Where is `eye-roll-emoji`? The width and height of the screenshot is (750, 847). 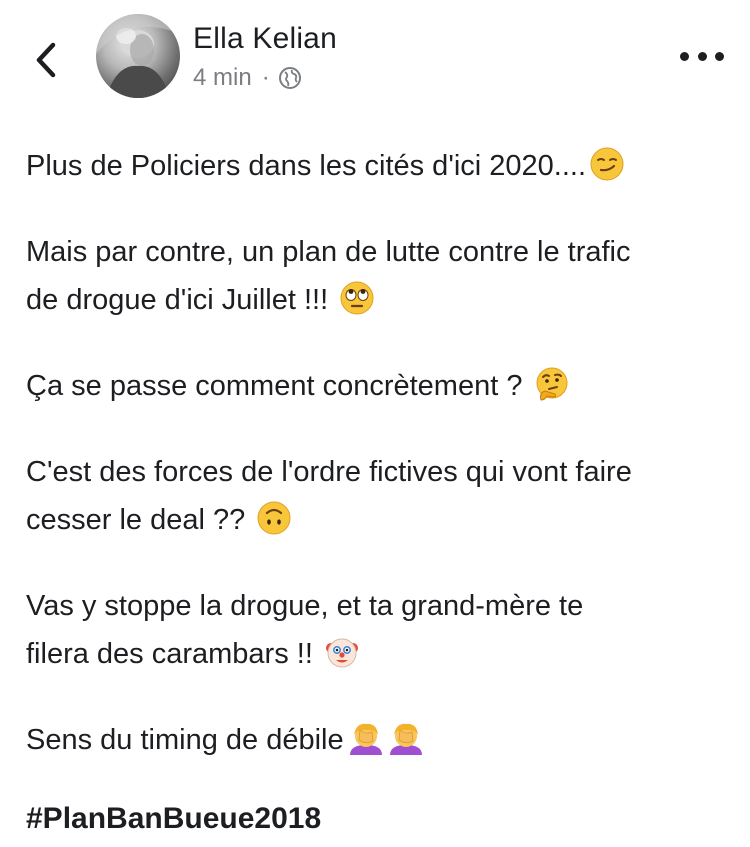 eye-roll-emoji is located at coordinates (357, 298).